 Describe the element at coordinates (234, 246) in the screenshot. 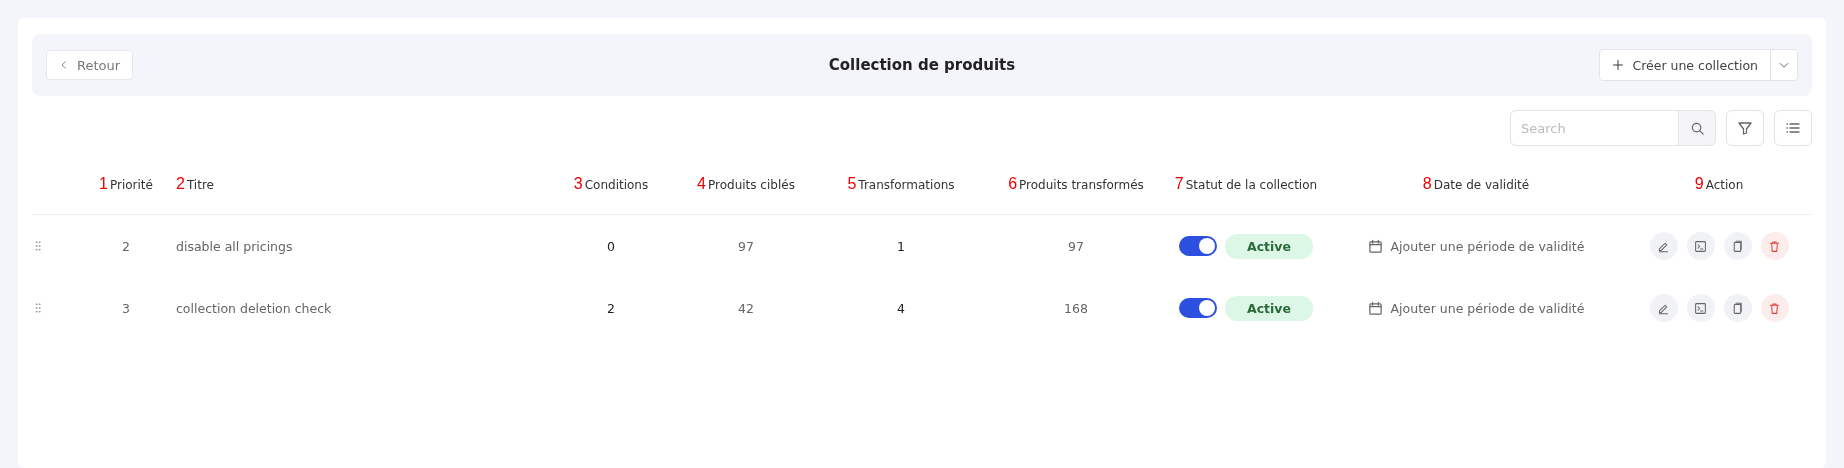

I see `table-cell: disable all pricings` at that location.